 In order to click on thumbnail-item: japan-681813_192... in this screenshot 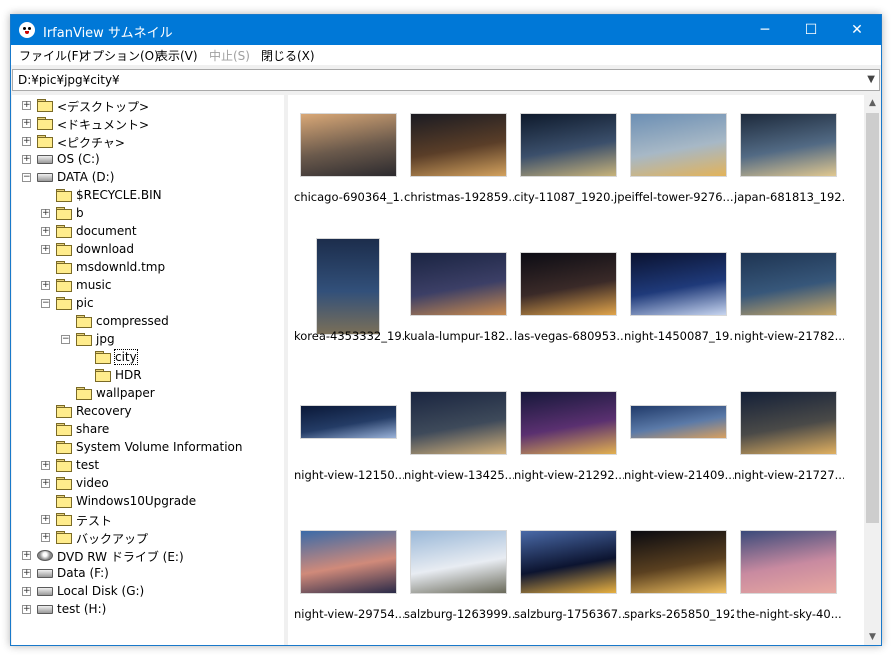, I will do `click(789, 168)`.